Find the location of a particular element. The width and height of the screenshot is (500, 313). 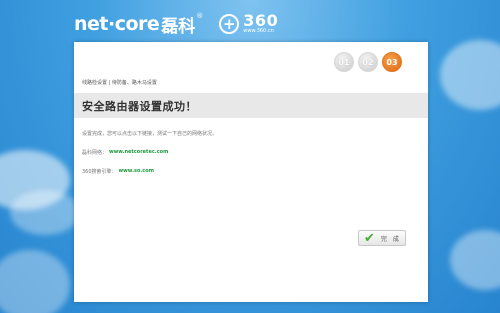

page-title: 安全路由器设置成功！ is located at coordinates (139, 106).